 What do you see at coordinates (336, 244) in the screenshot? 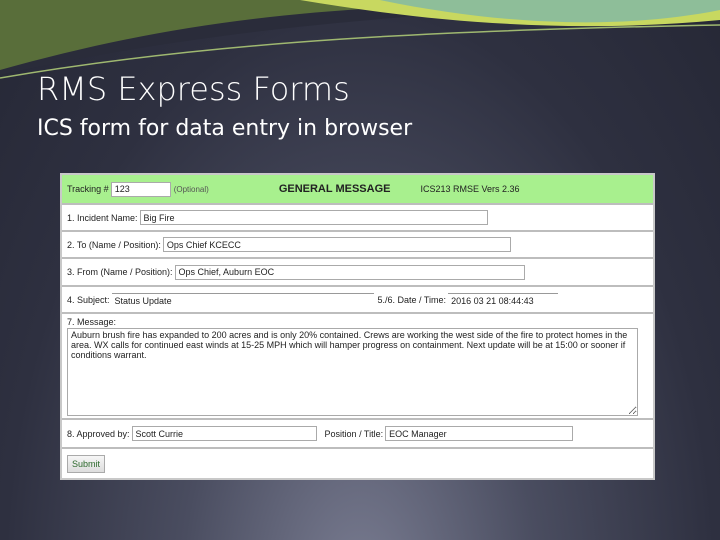
I see `to-input` at bounding box center [336, 244].